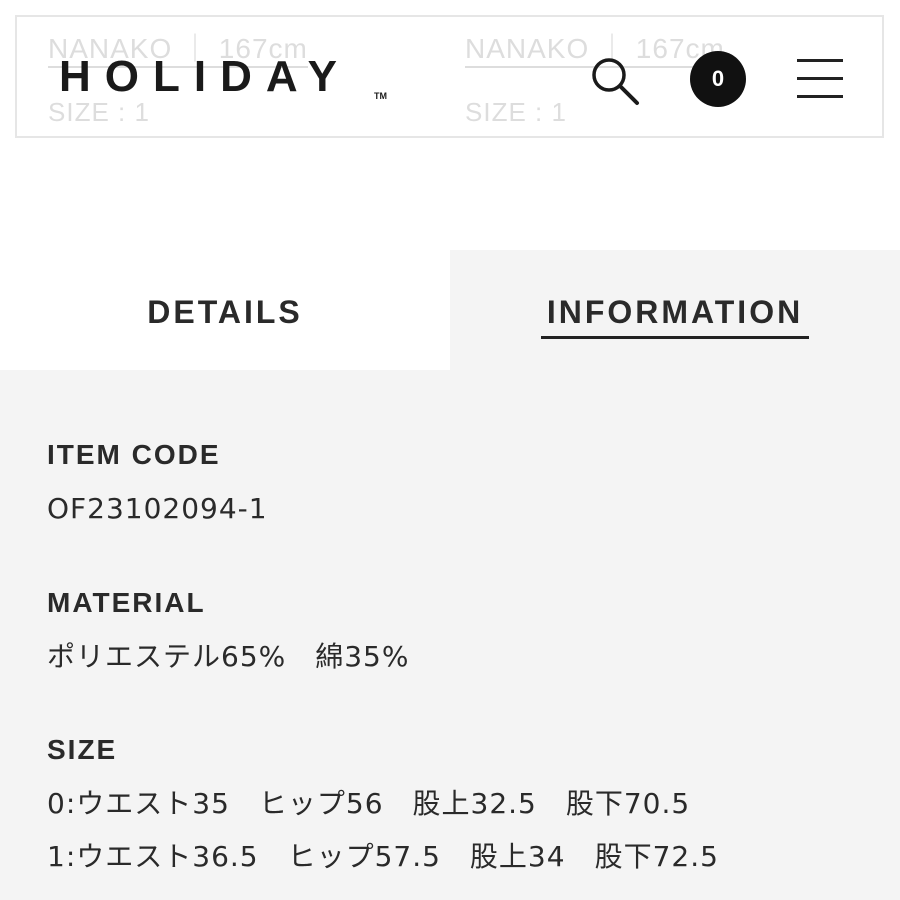  I want to click on cart-count-badge: 0, so click(718, 78).